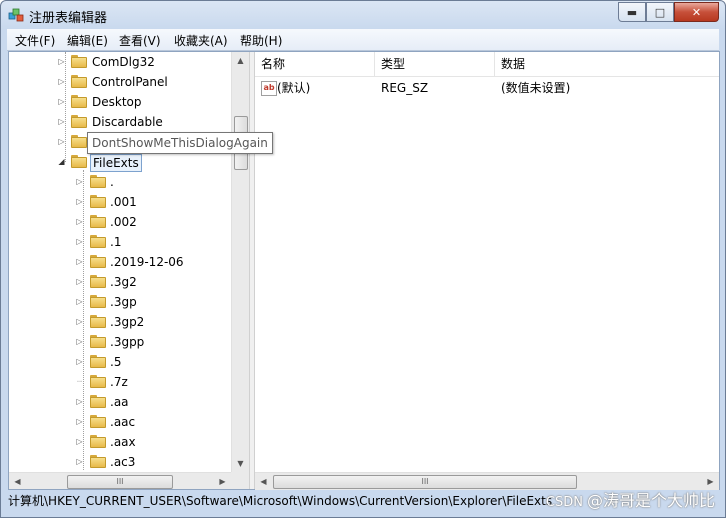 This screenshot has height=518, width=726. I want to click on tree-vertical-scrollbar: ▲ ▼, so click(240, 262).